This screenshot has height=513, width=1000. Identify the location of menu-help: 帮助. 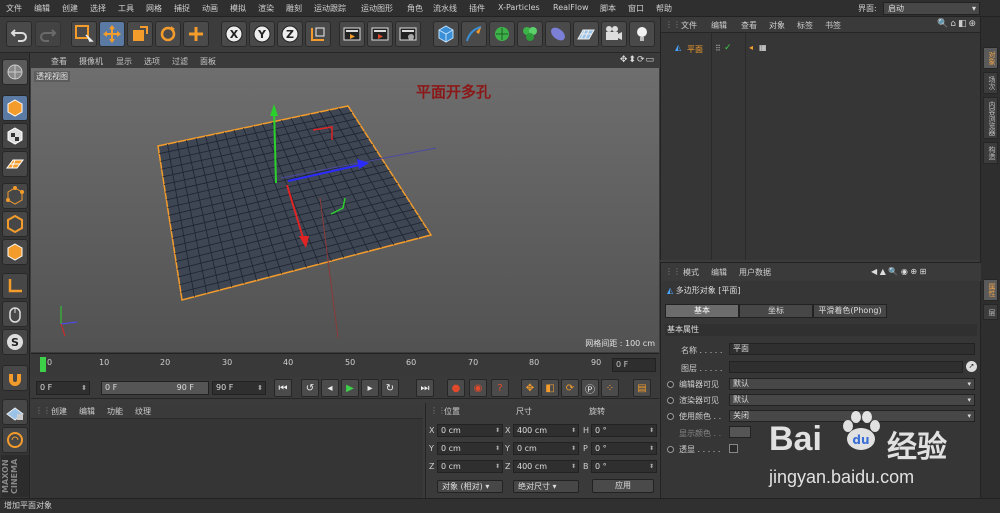
(664, 8).